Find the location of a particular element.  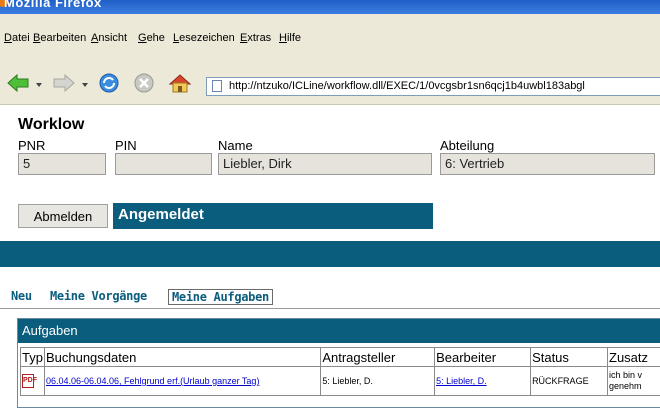

pin-field is located at coordinates (163, 164).